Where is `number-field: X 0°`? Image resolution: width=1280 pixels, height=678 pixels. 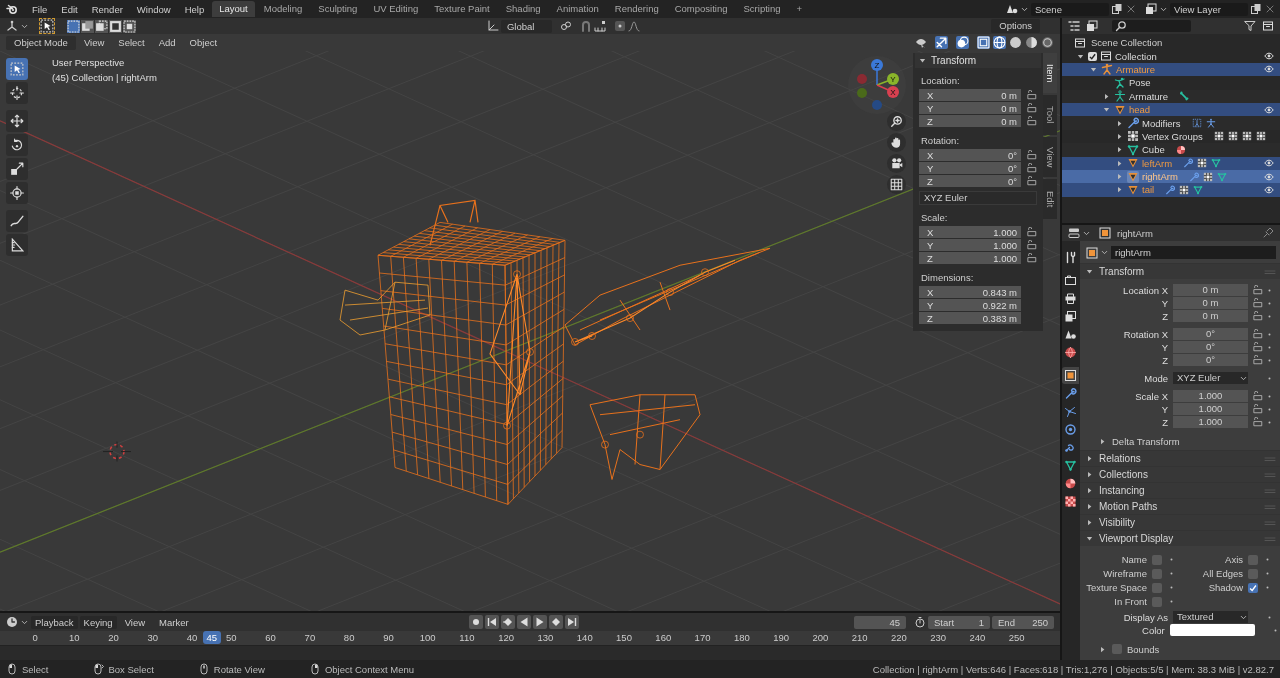
number-field: X 0° is located at coordinates (970, 155).